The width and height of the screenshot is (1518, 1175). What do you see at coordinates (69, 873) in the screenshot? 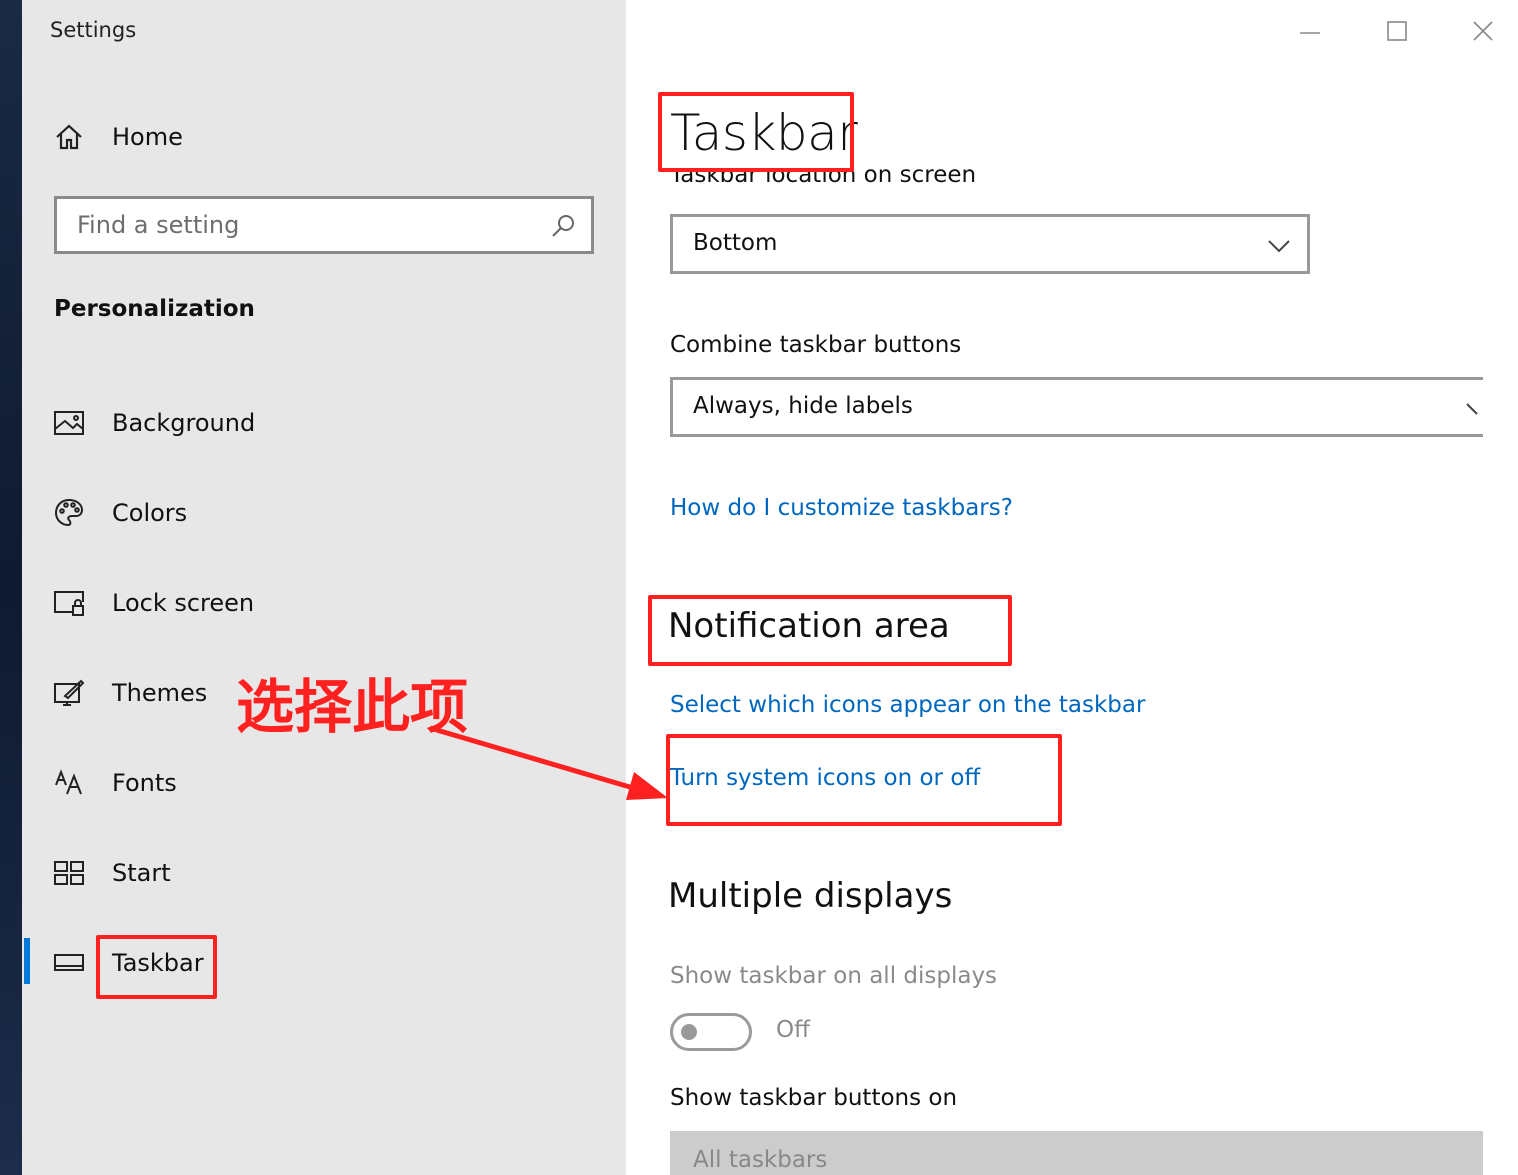
I see `start-icon` at bounding box center [69, 873].